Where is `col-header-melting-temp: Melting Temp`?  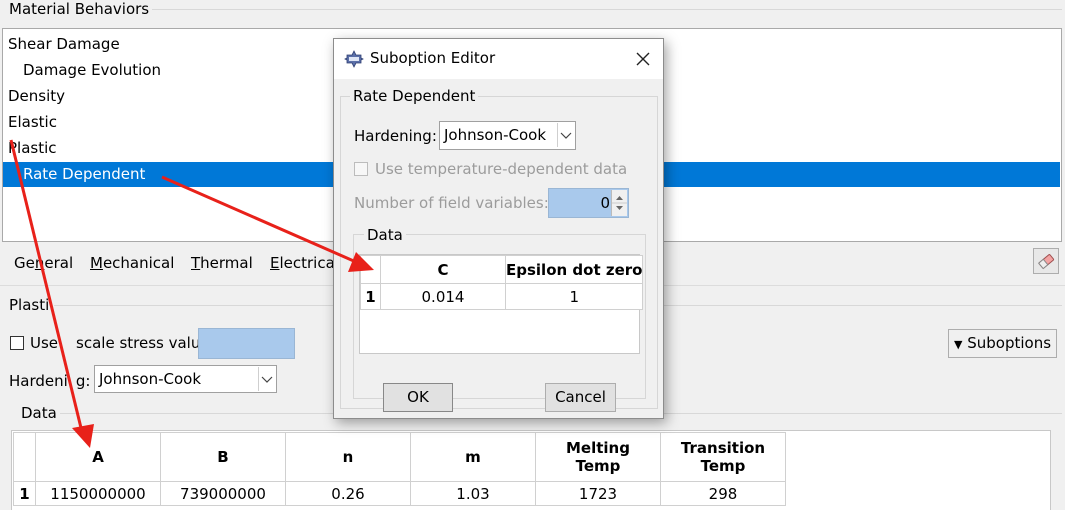
col-header-melting-temp: Melting Temp is located at coordinates (598, 457).